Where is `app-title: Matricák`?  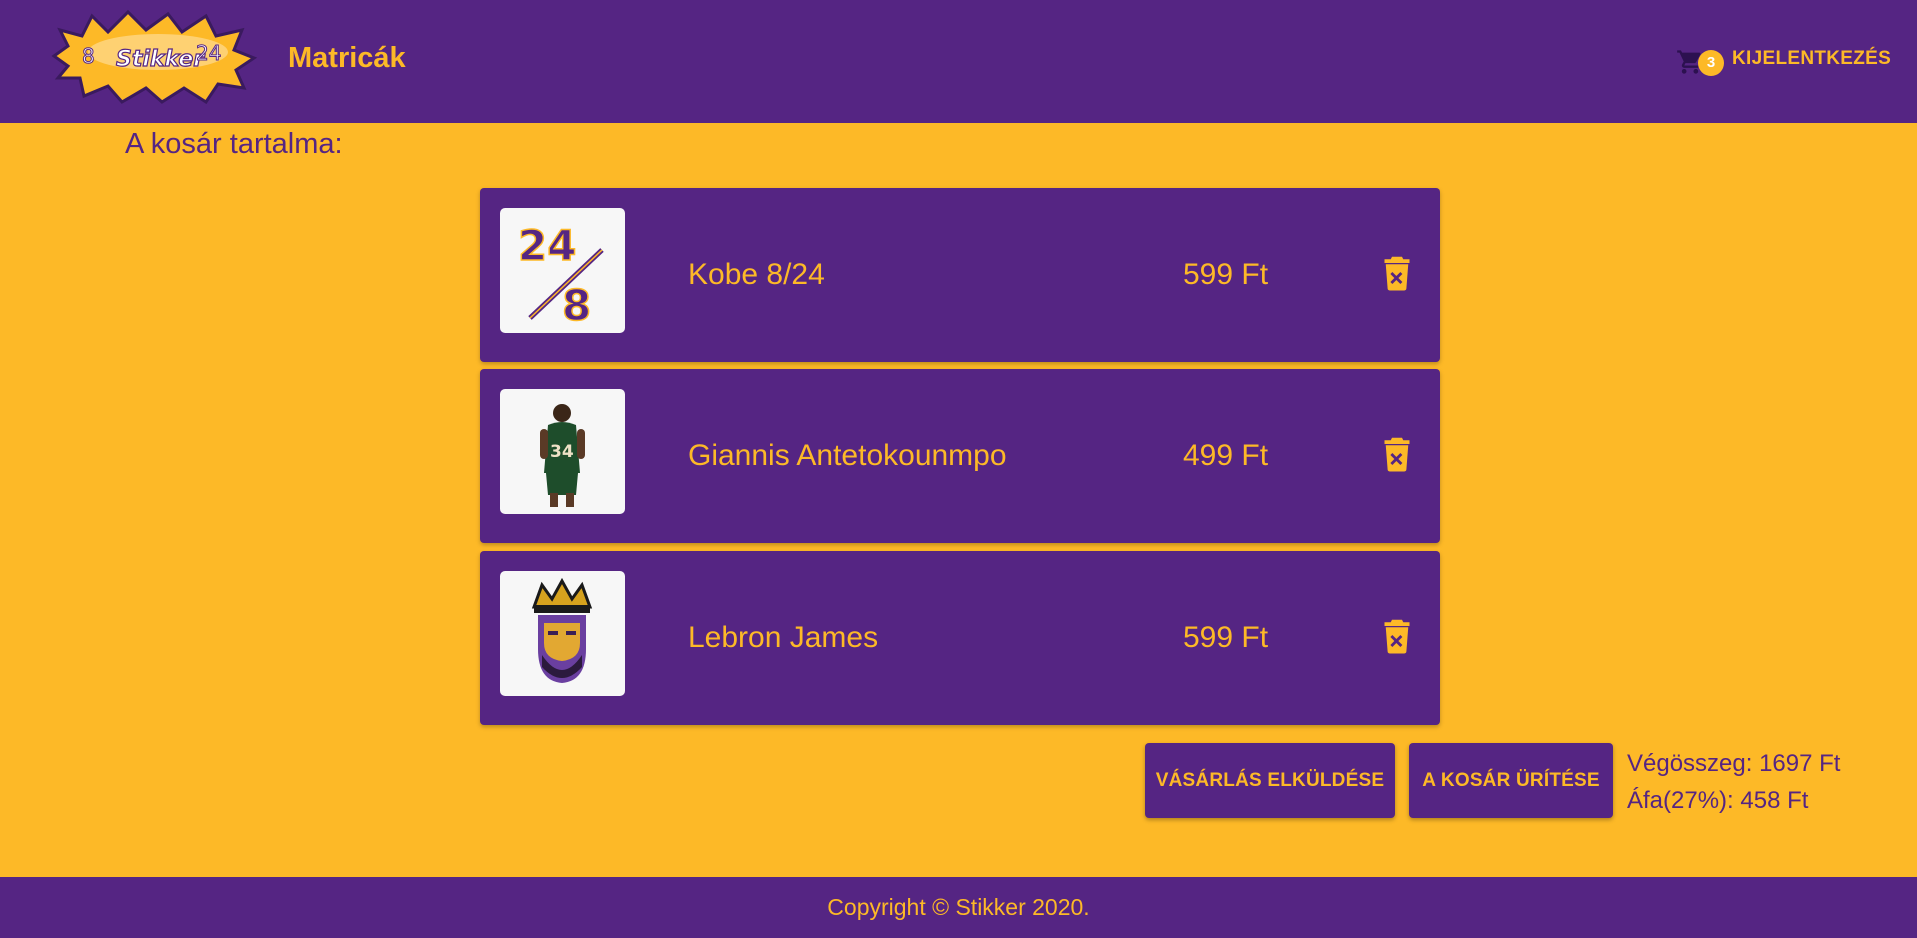
app-title: Matricák is located at coordinates (347, 58).